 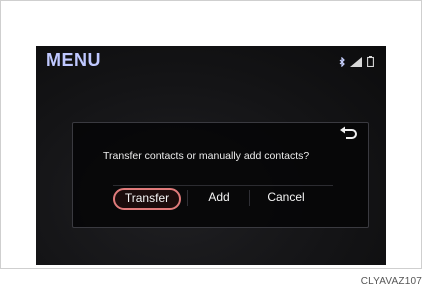 What do you see at coordinates (219, 197) in the screenshot?
I see `add-button: Add` at bounding box center [219, 197].